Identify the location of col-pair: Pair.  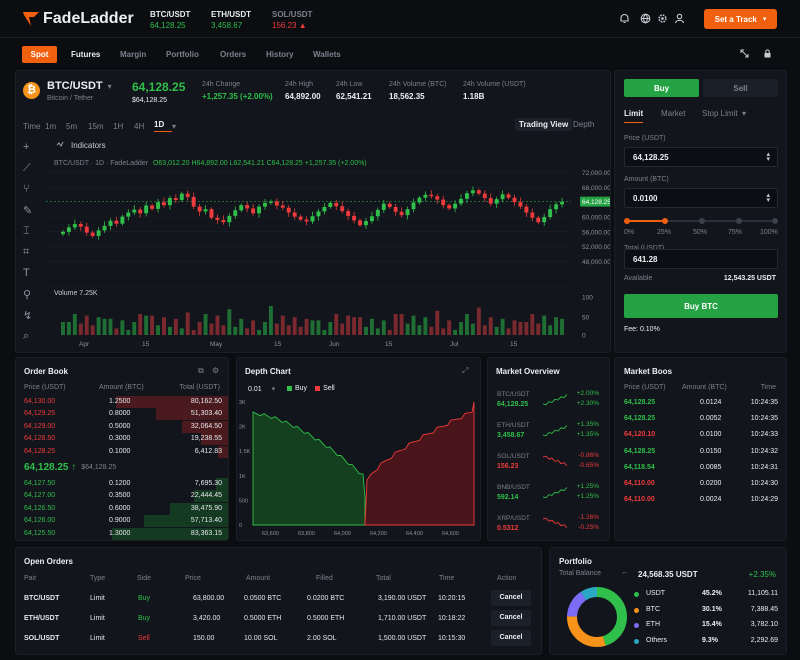
(30, 578).